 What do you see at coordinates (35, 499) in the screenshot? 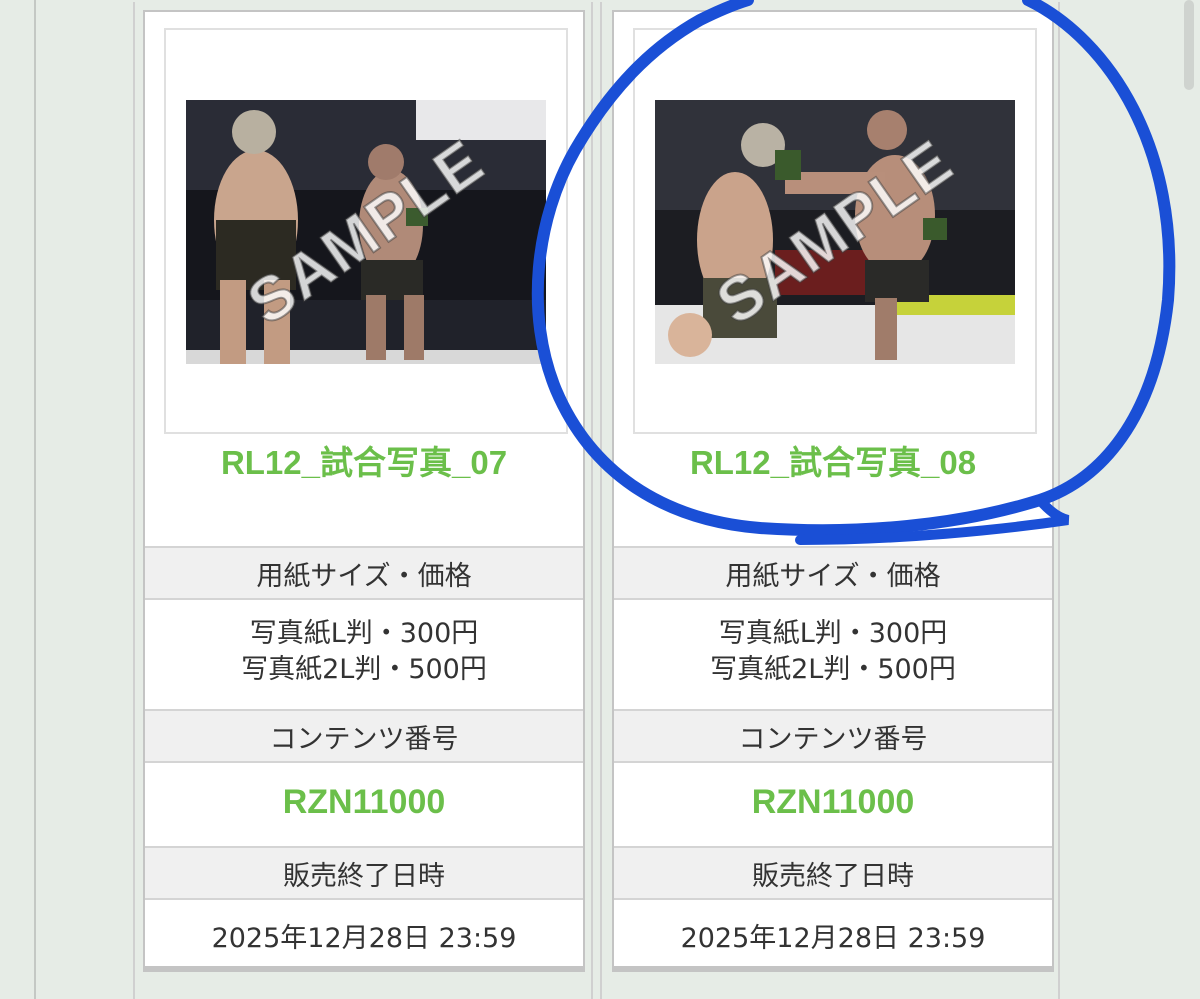
I see `page-edge-divider` at bounding box center [35, 499].